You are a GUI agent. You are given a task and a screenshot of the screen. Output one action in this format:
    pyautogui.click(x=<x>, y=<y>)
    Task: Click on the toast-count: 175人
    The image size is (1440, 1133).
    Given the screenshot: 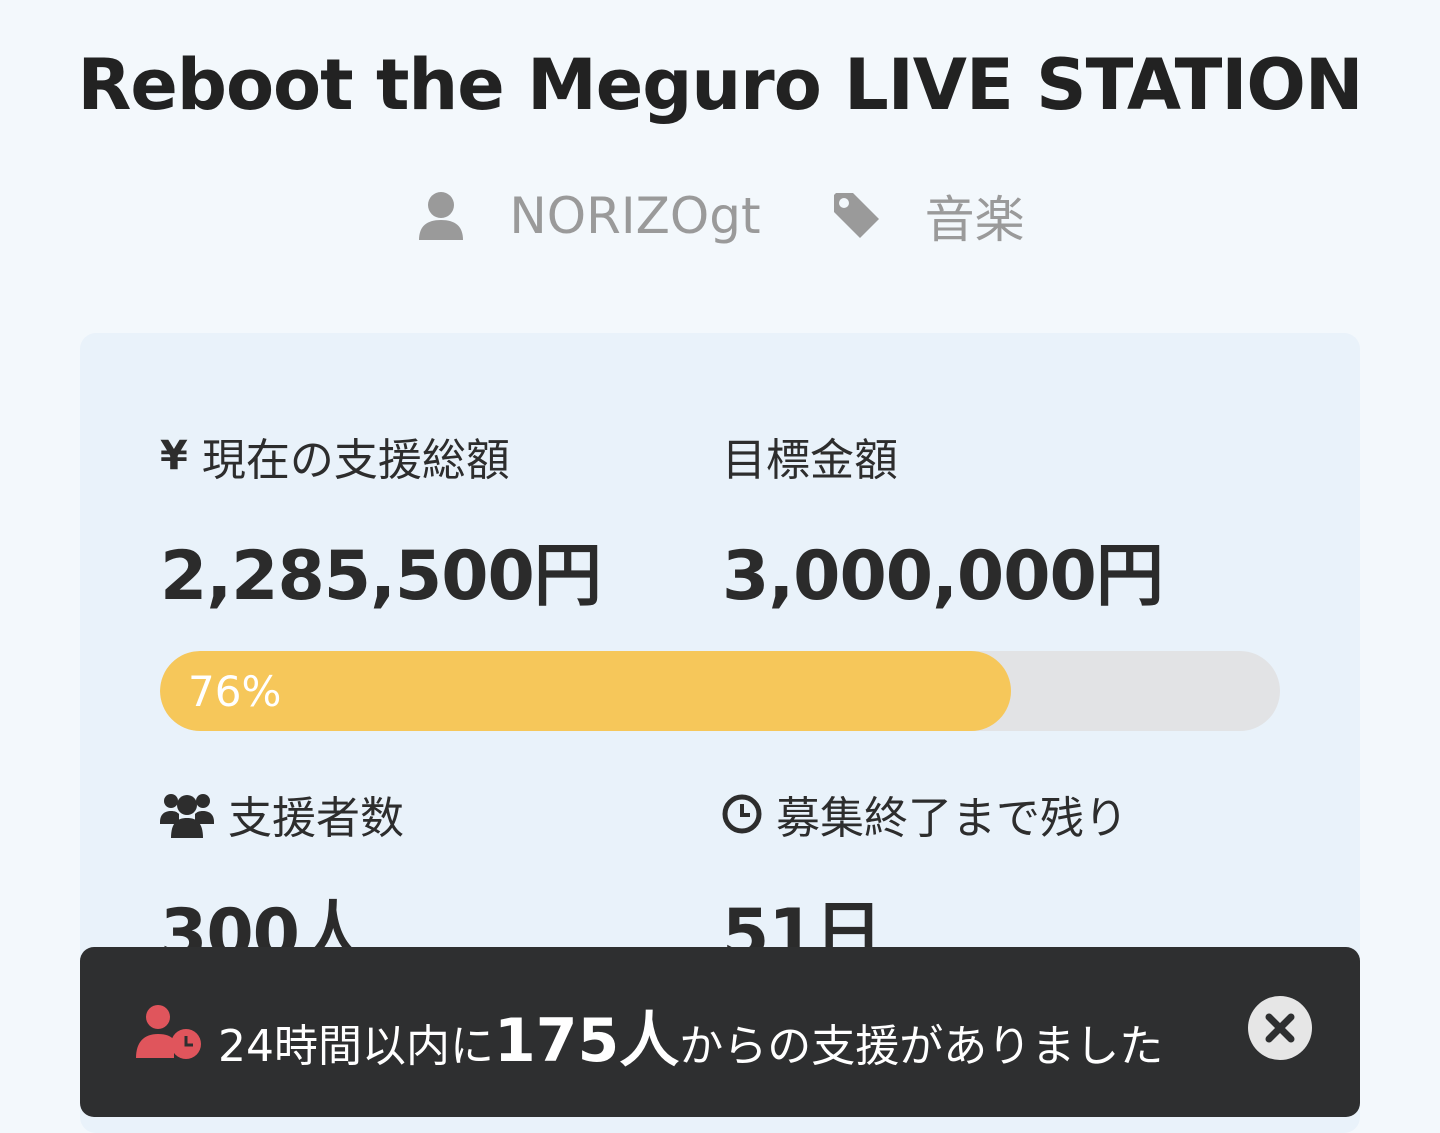 What is the action you would take?
    pyautogui.click(x=587, y=1041)
    